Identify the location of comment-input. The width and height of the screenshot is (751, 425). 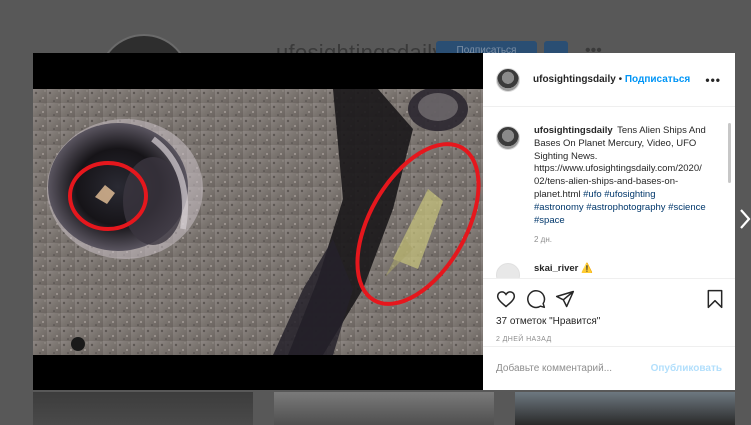
(573, 368).